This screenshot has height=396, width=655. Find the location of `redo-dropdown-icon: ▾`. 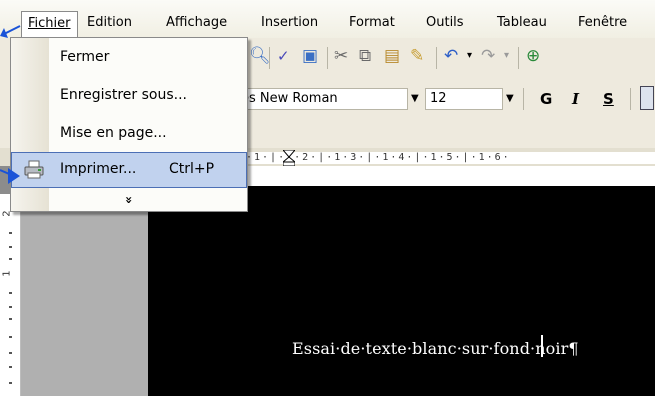

redo-dropdown-icon: ▾ is located at coordinates (506, 56).